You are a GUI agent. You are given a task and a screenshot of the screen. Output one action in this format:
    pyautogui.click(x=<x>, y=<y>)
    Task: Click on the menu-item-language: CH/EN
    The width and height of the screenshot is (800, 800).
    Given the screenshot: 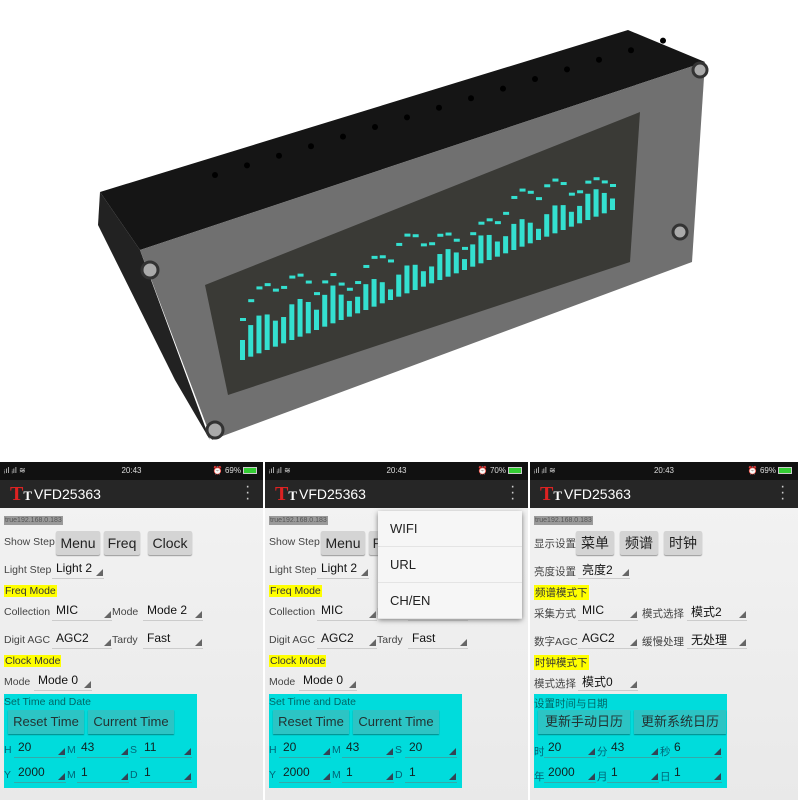 What is the action you would take?
    pyautogui.click(x=450, y=601)
    